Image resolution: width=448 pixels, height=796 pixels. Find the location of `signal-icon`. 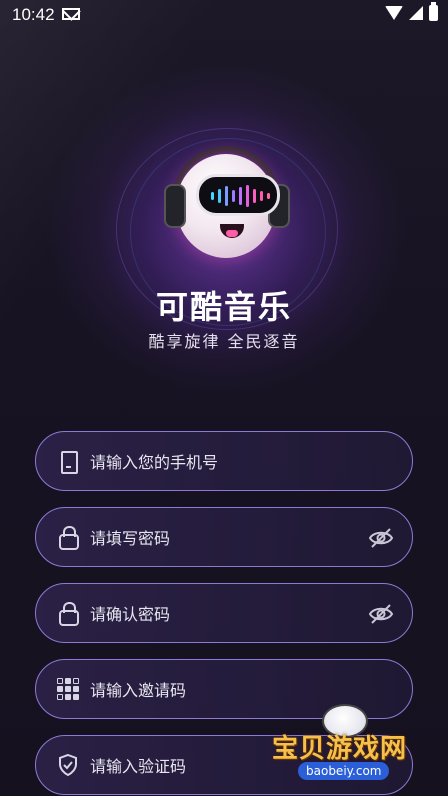

signal-icon is located at coordinates (416, 13).